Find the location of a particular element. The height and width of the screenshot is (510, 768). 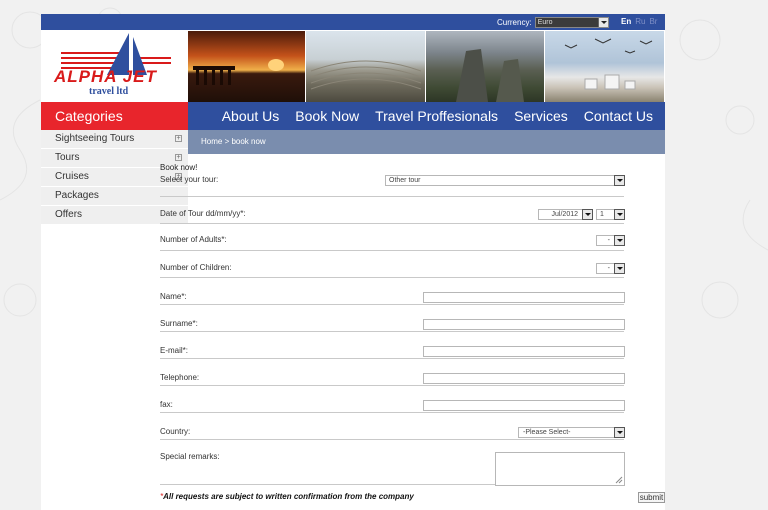

photo-temple-sunset is located at coordinates (247, 66).